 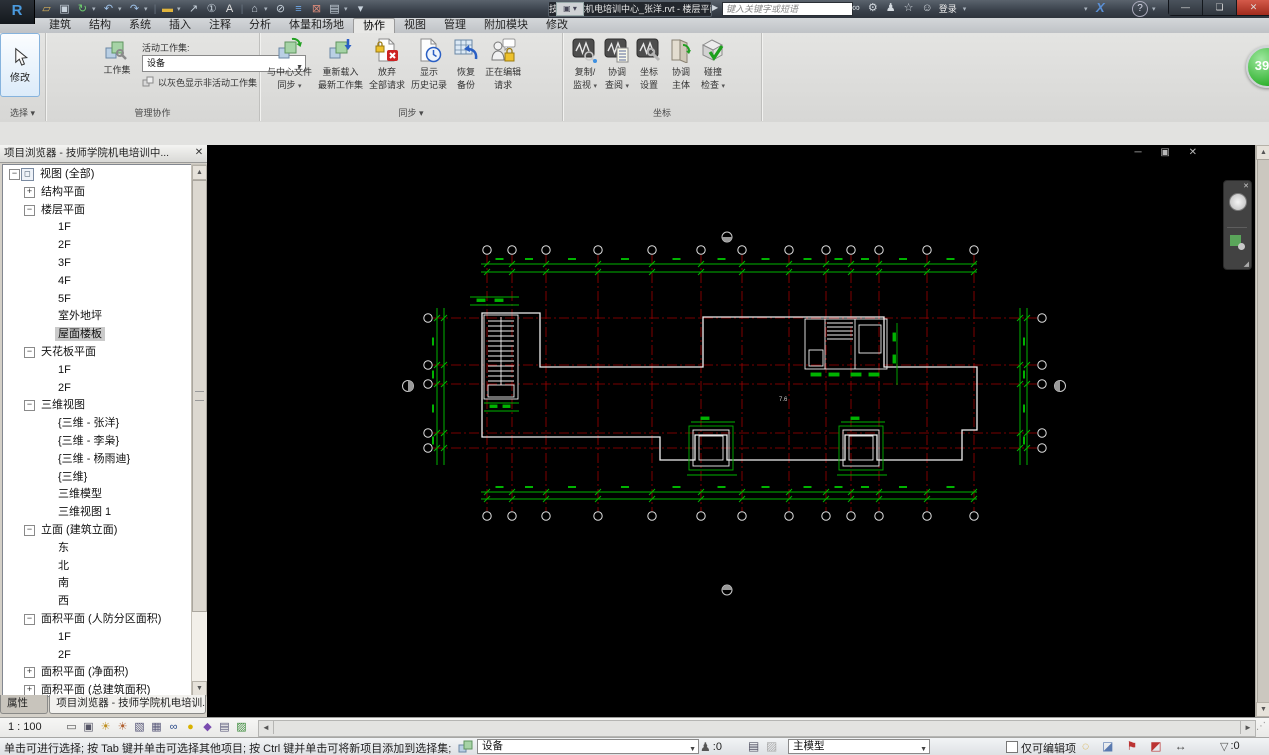 I want to click on tree-item-label: 5F, so click(x=64, y=299).